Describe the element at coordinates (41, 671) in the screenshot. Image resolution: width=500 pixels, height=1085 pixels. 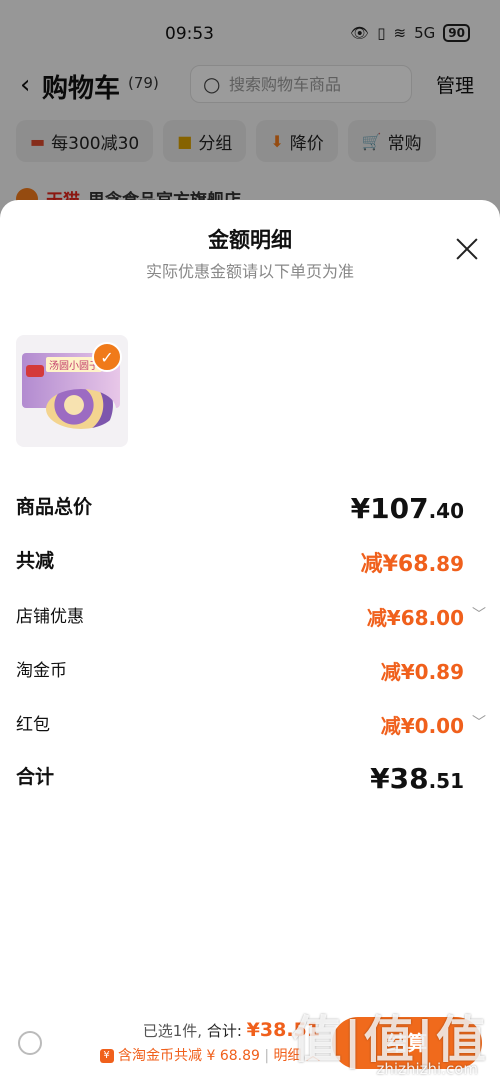
I see `row-label: 淘金币` at that location.